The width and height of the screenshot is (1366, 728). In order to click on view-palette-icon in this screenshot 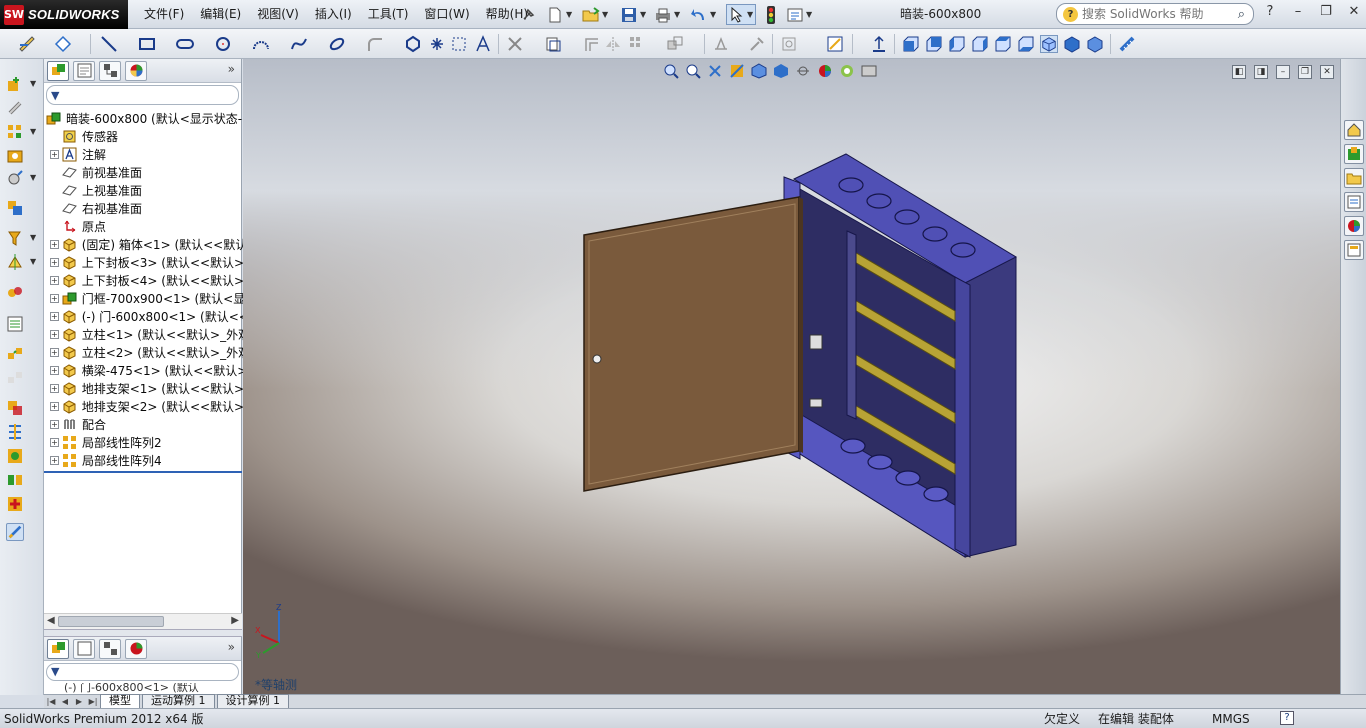, I will do `click(1354, 202)`.